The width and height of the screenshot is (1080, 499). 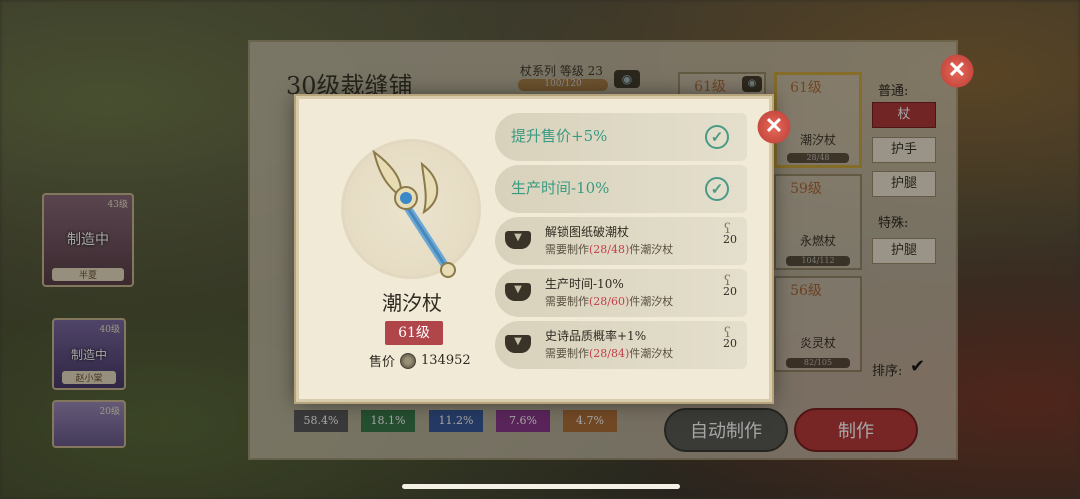 I want to click on bonus-locked: ▼ 史诗品质概率+1% 需要制作(28/84)件潮汐杖 ʕ 20, so click(x=621, y=345).